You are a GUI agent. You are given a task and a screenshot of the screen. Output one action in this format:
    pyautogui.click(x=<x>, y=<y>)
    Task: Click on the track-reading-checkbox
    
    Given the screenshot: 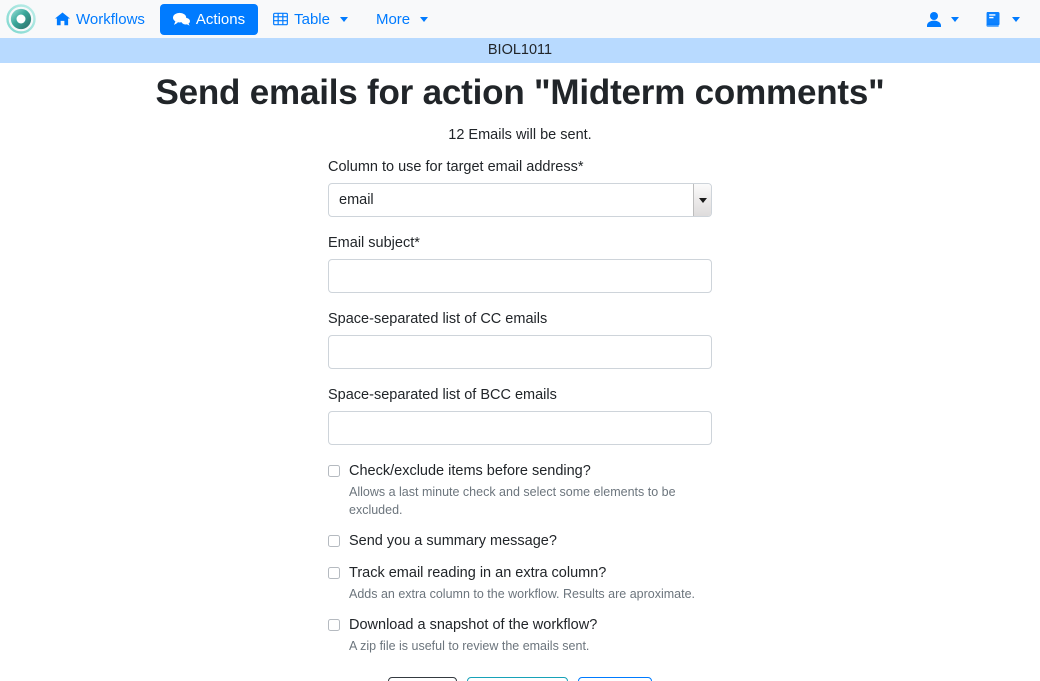 What is the action you would take?
    pyautogui.click(x=334, y=573)
    